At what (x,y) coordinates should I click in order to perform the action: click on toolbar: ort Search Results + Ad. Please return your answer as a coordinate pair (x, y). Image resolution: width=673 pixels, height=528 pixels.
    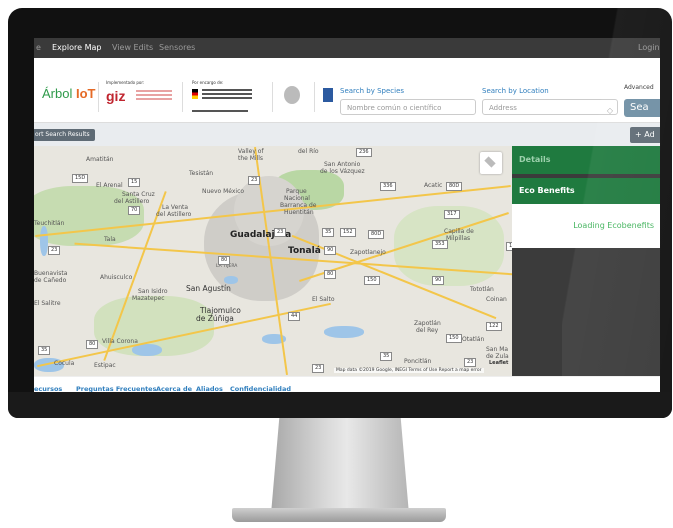
    Looking at the image, I should click on (347, 134).